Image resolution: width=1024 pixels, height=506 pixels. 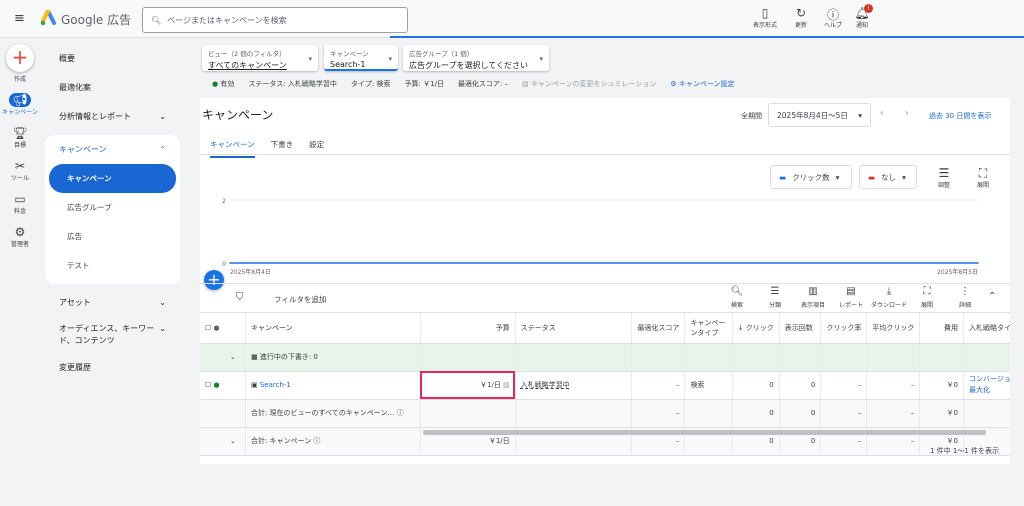 What do you see at coordinates (316, 148) in the screenshot?
I see `tab-settings: 設定` at bounding box center [316, 148].